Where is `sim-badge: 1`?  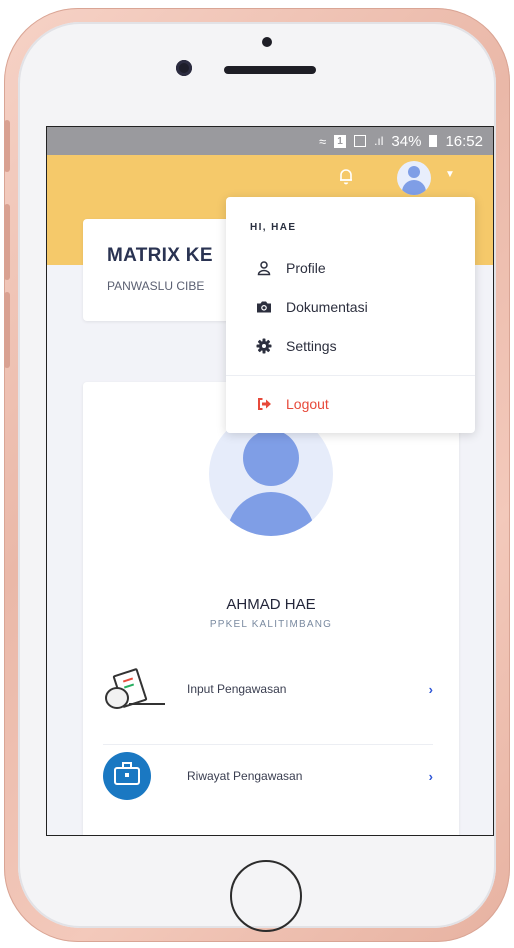
sim-badge: 1 is located at coordinates (340, 141).